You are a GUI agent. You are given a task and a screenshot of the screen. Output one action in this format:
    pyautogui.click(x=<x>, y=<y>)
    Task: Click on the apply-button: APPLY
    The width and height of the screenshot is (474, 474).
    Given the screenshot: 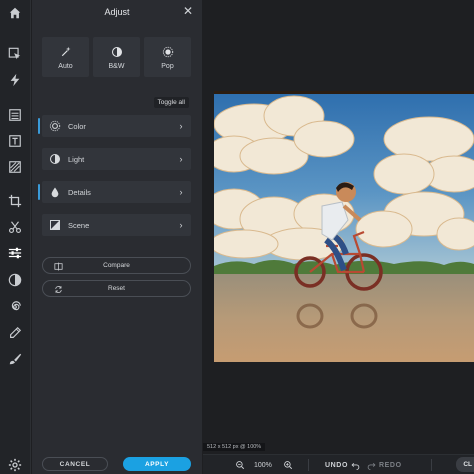 What is the action you would take?
    pyautogui.click(x=157, y=464)
    